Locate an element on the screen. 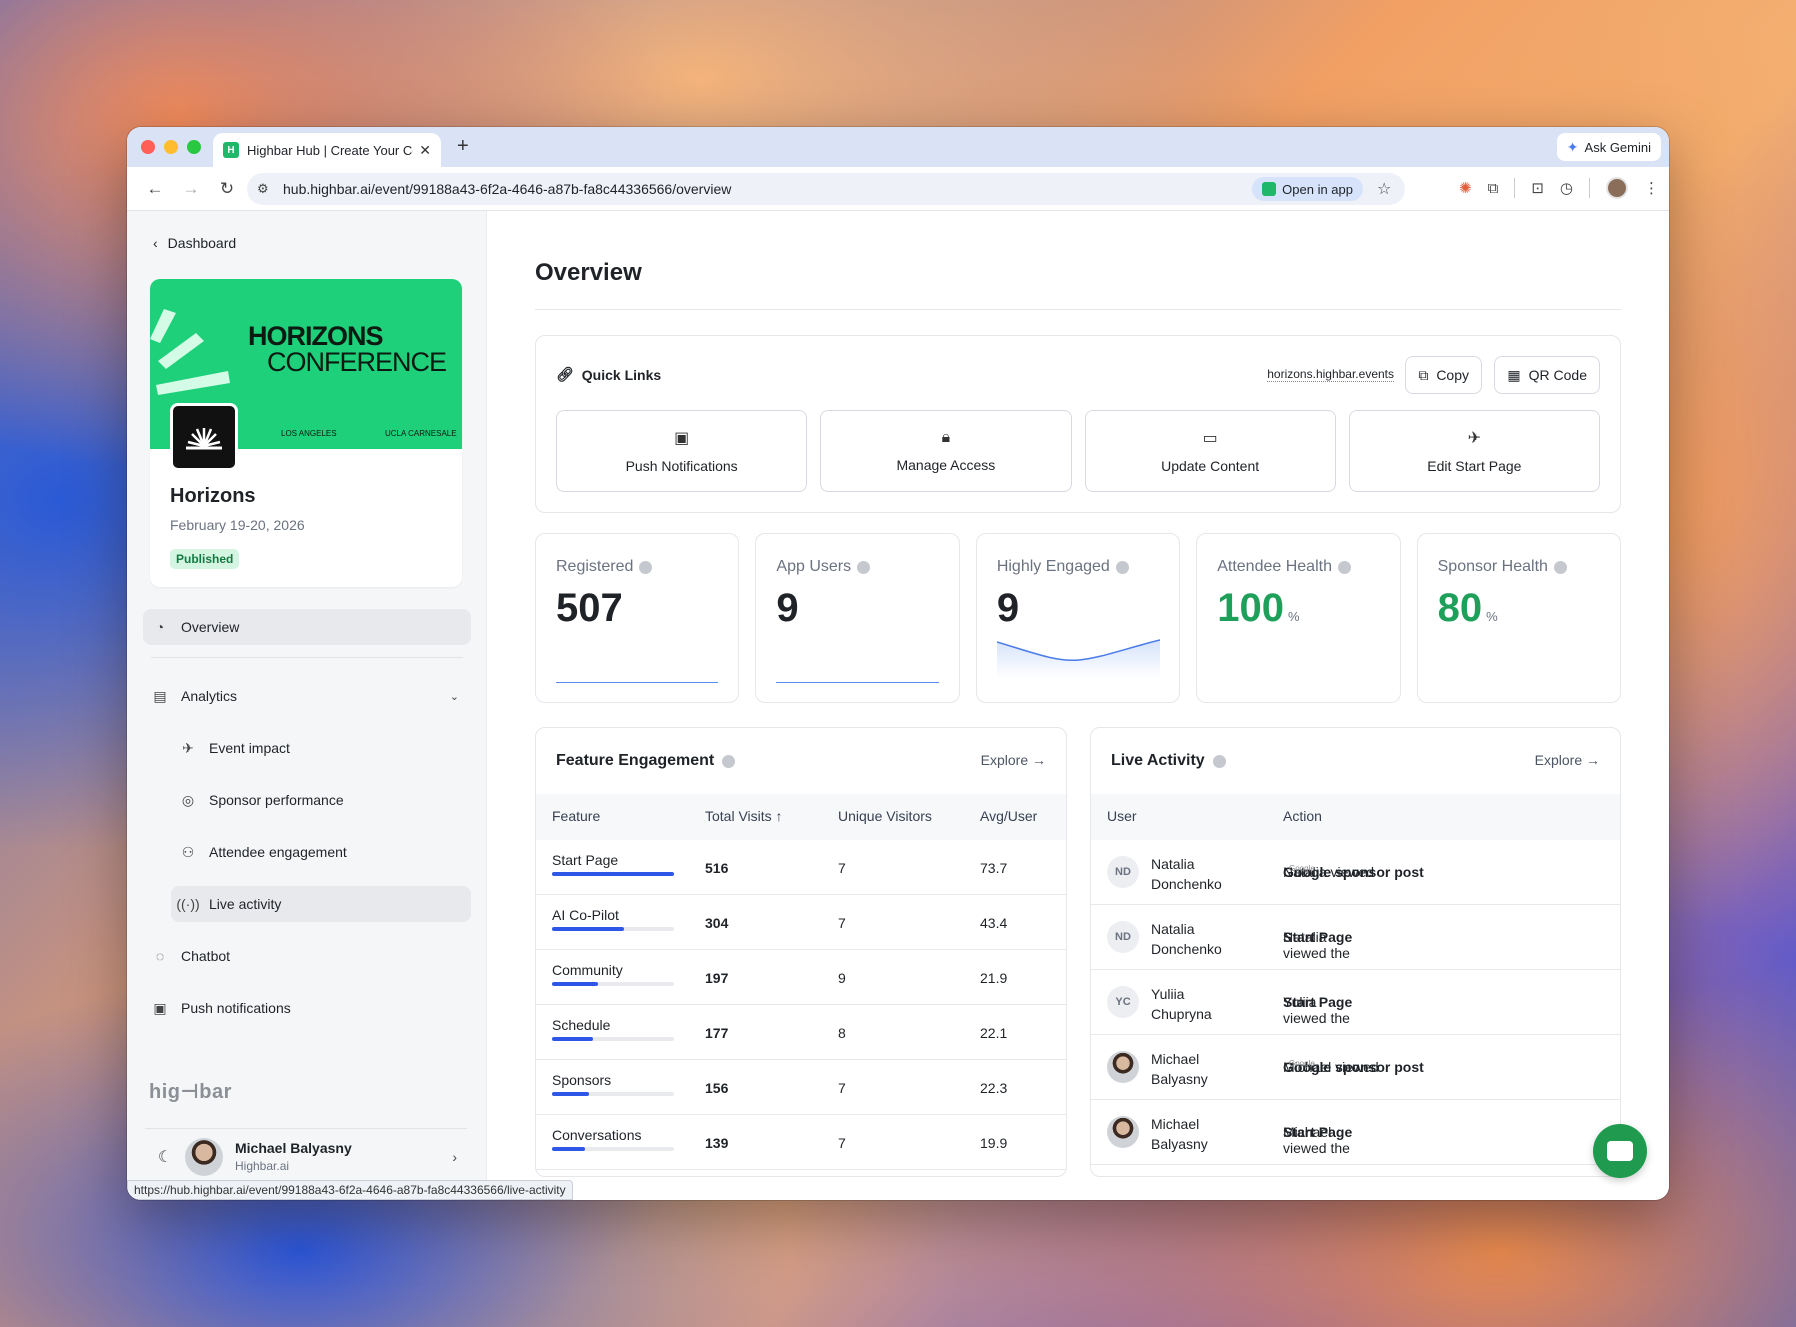 The height and width of the screenshot is (1327, 1796). action-text: Michael viewed Google Google sponsor post is located at coordinates (1353, 1067).